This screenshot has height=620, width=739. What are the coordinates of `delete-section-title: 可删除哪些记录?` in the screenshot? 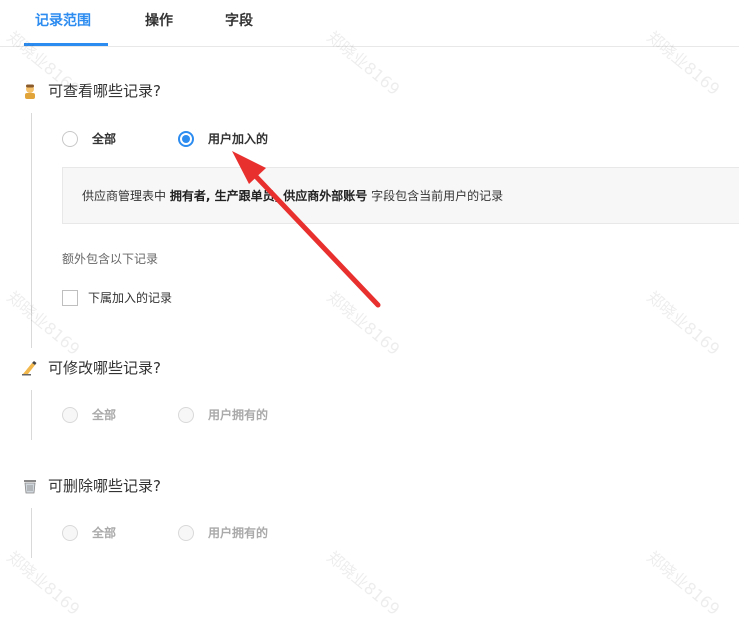 It's located at (104, 486).